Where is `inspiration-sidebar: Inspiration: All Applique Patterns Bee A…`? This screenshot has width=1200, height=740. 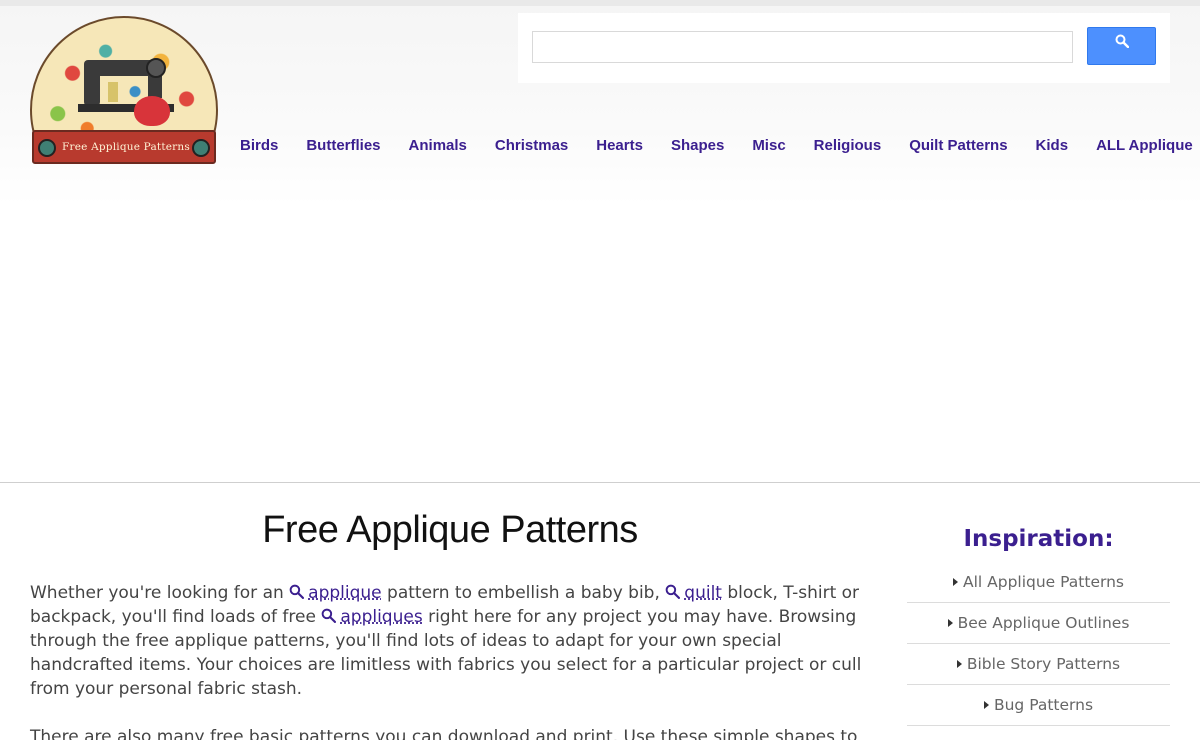
inspiration-sidebar: Inspiration: All Applique Patterns Bee A… is located at coordinates (1038, 623).